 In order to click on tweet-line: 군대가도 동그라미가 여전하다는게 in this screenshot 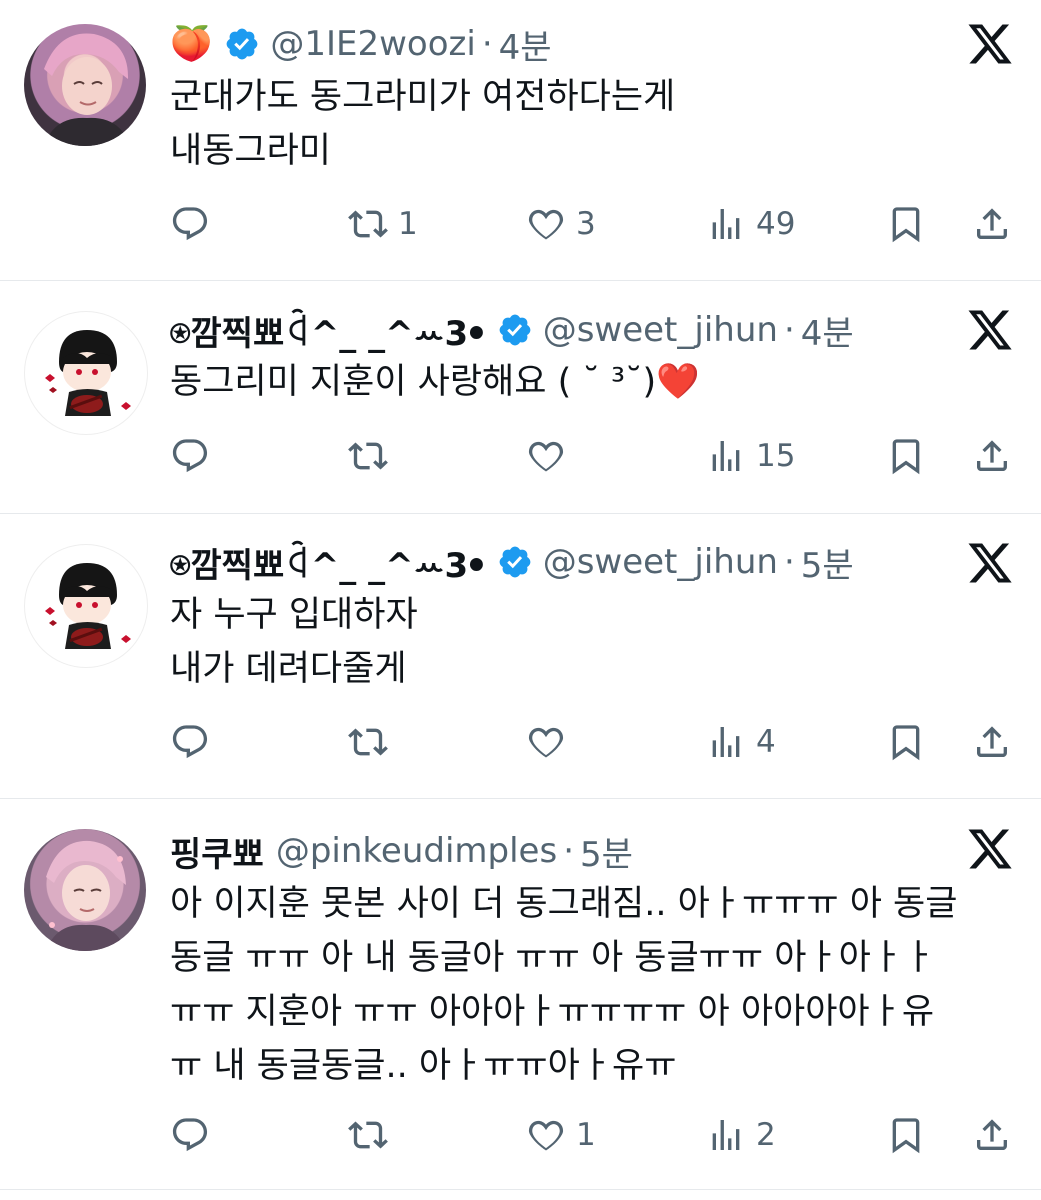, I will do `click(423, 97)`.